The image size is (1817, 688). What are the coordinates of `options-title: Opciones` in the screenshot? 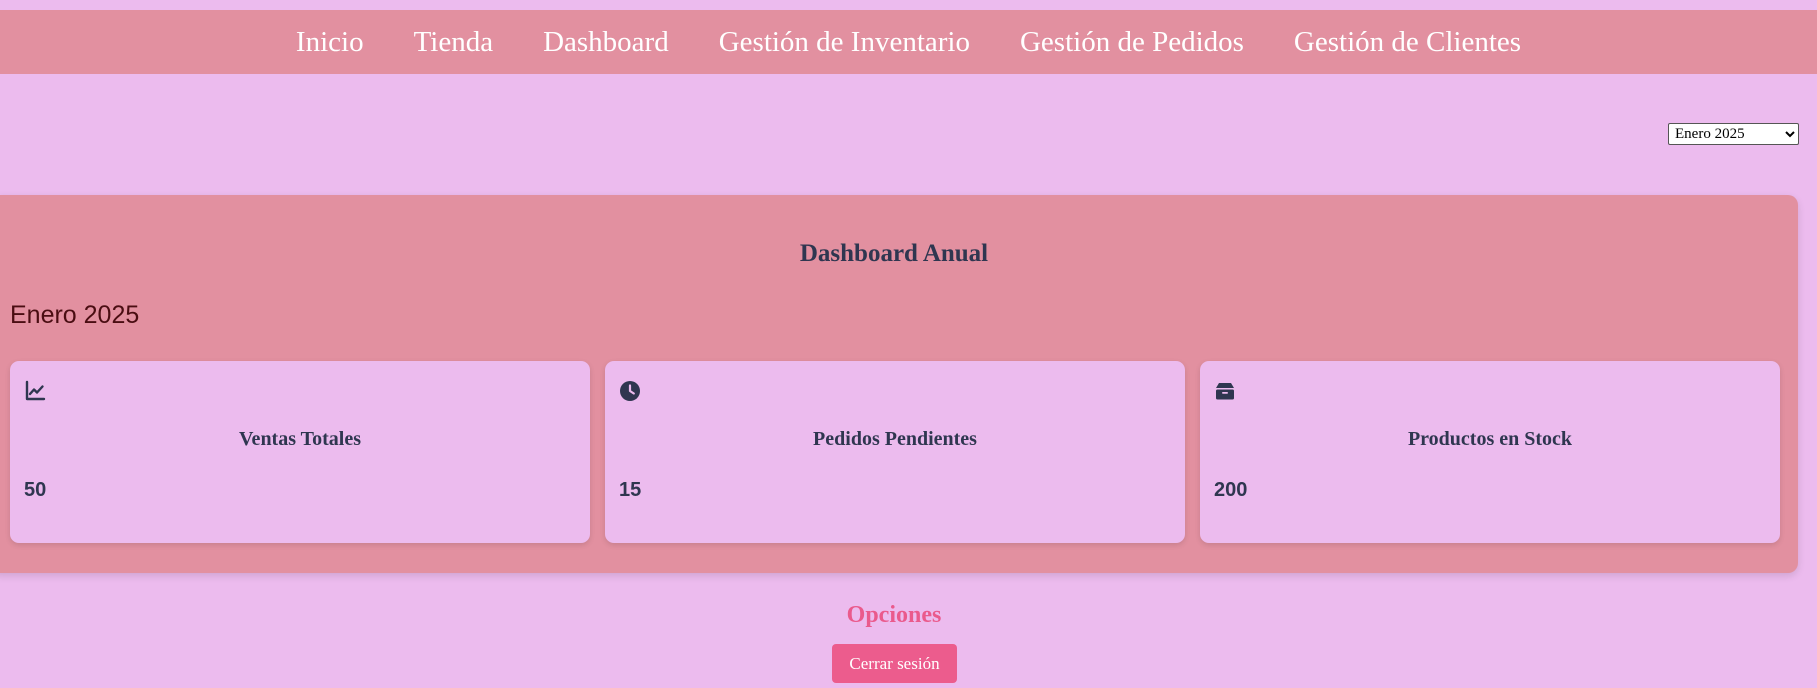 It's located at (894, 615).